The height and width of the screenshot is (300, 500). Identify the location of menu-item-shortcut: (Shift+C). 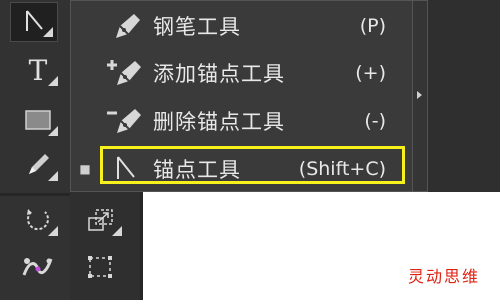
(342, 169).